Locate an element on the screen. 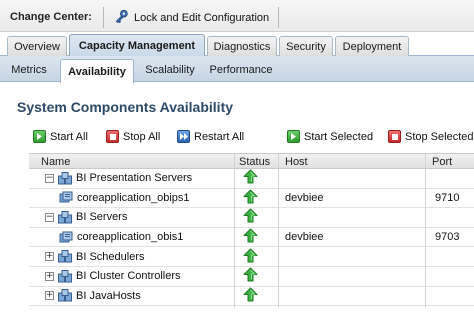 This screenshot has width=474, height=315. column-header-host: Host is located at coordinates (296, 162).